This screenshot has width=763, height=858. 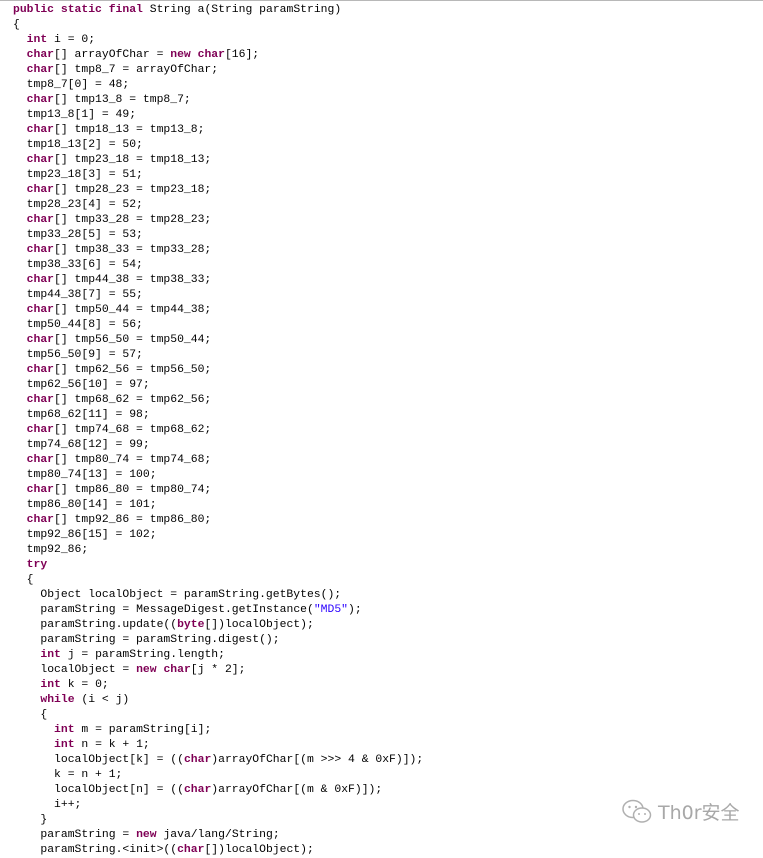 I want to click on code-line: tmp50_44[8] = 56;, so click(x=84, y=325).